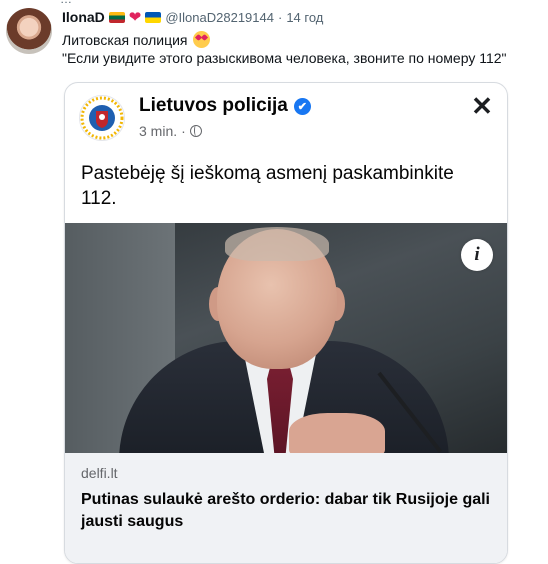 This screenshot has width=548, height=564. I want to click on post-meta: 3 min. ·, so click(170, 131).